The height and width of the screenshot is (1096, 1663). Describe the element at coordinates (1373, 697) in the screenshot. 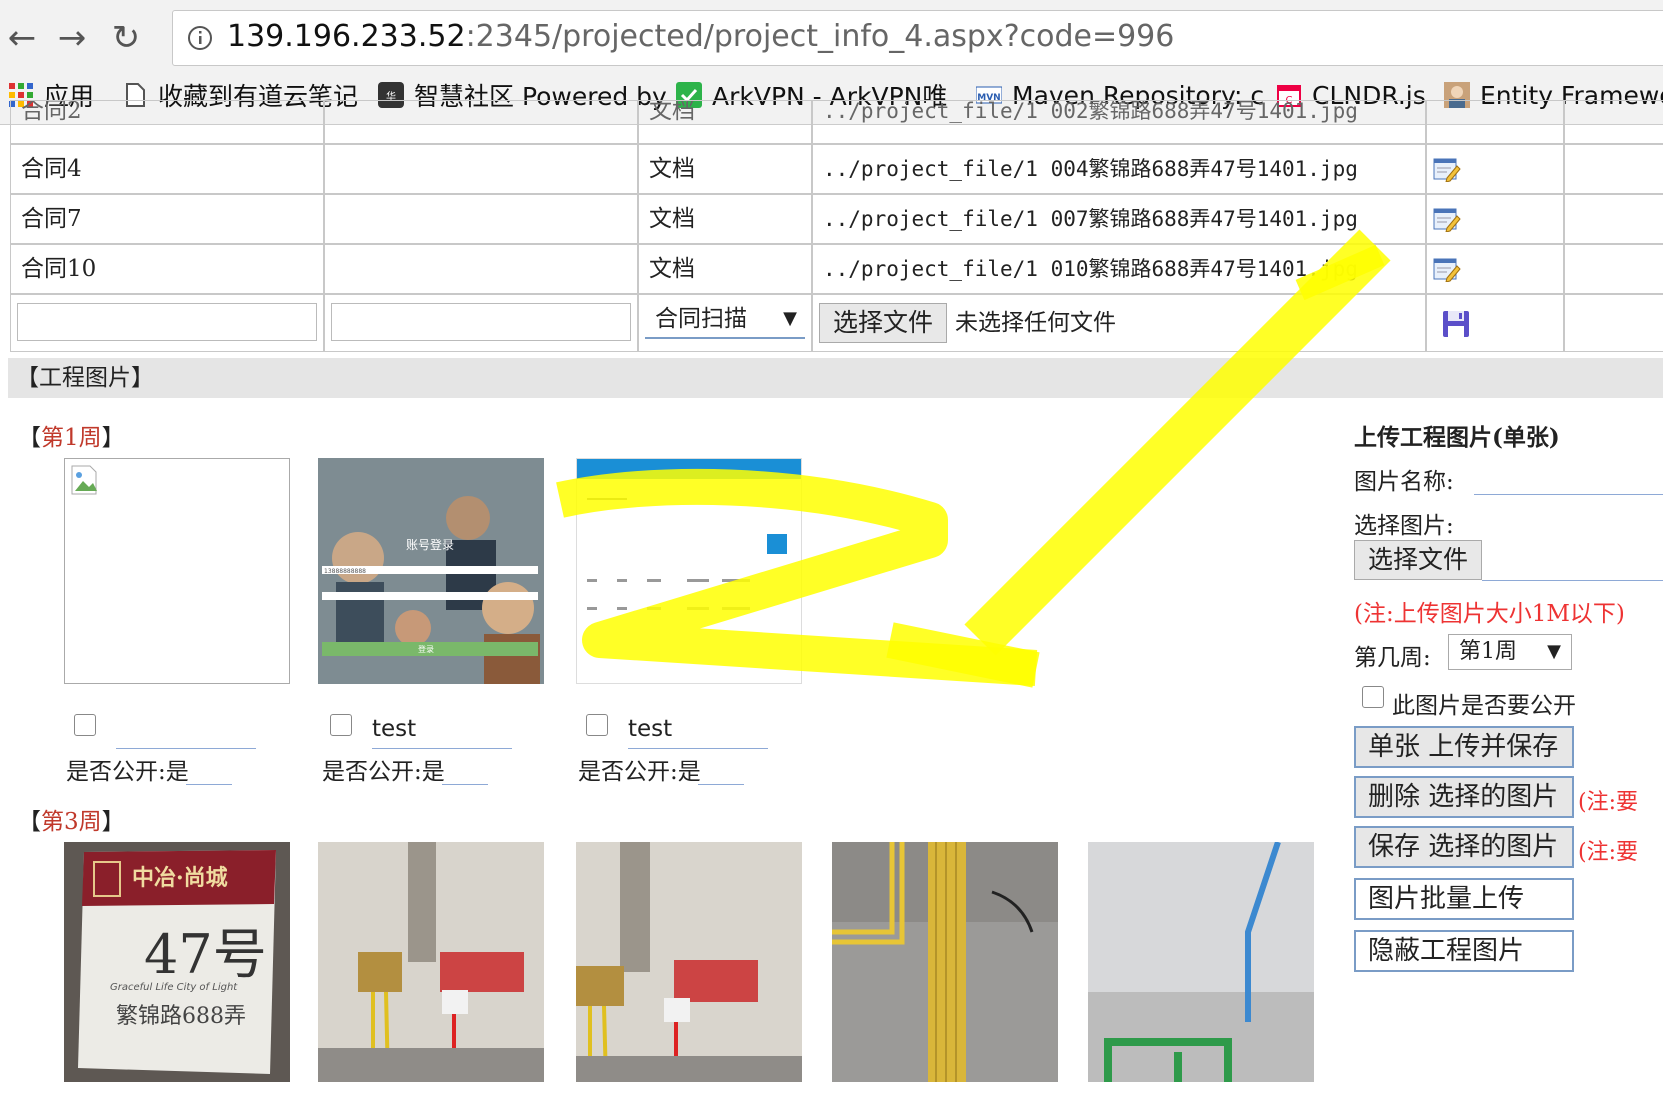

I see `public-checkbox` at that location.